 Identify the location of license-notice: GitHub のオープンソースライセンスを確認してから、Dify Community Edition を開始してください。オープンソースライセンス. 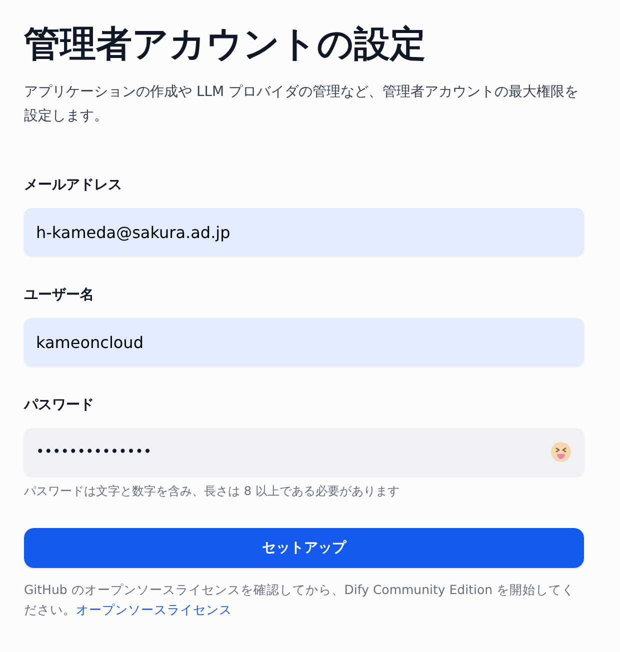
(300, 600).